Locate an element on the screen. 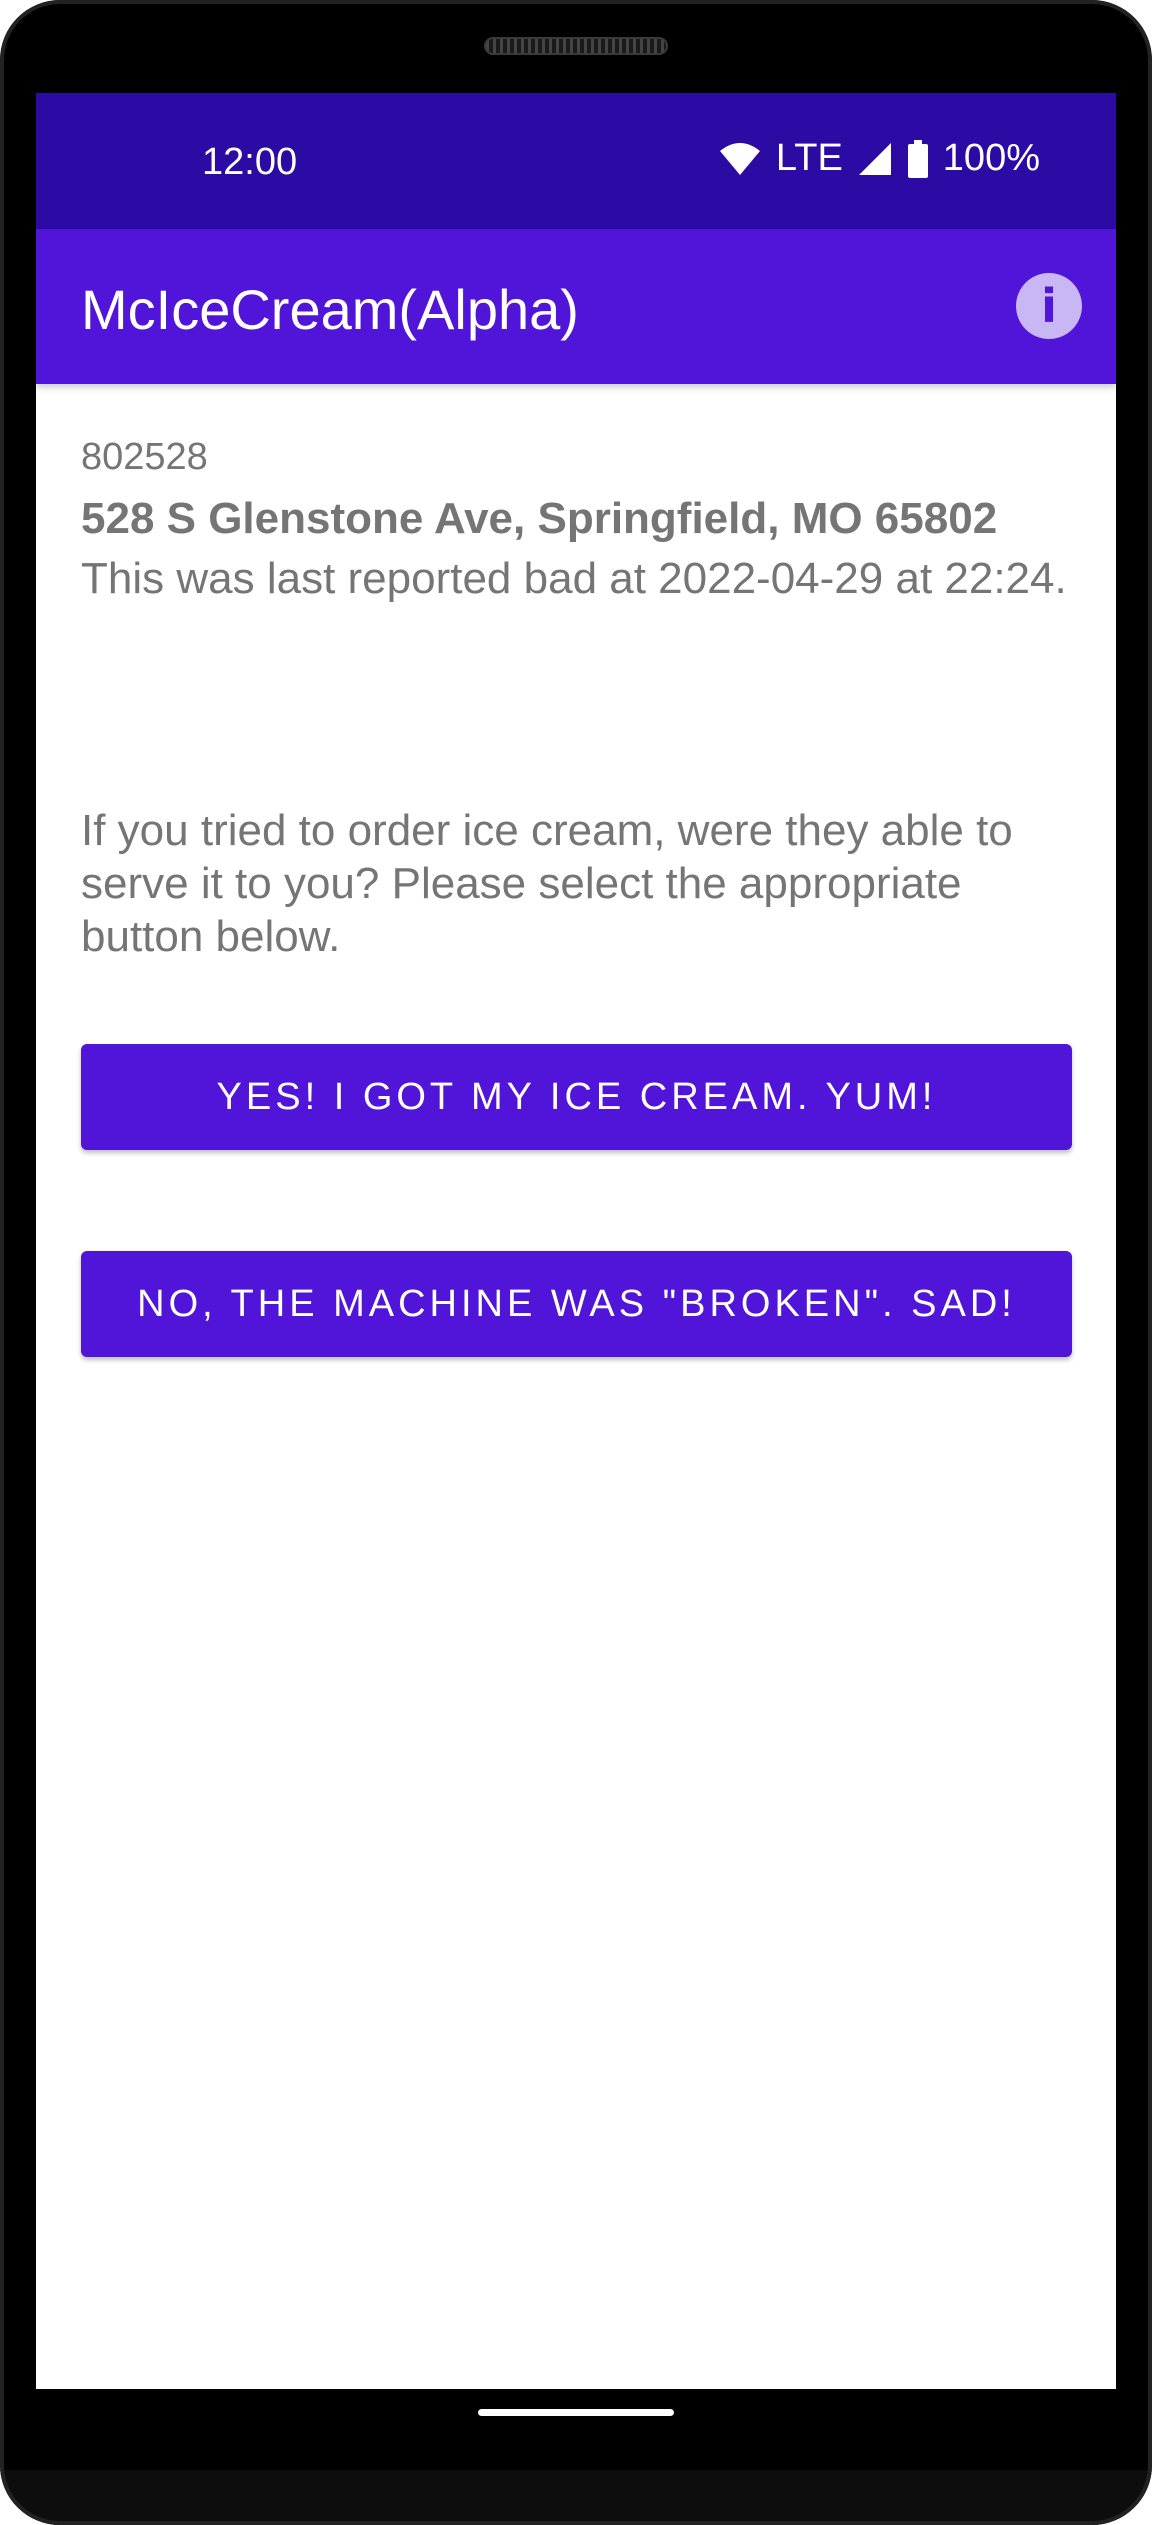 This screenshot has height=2525, width=1152. status-time: 12:00 is located at coordinates (250, 162).